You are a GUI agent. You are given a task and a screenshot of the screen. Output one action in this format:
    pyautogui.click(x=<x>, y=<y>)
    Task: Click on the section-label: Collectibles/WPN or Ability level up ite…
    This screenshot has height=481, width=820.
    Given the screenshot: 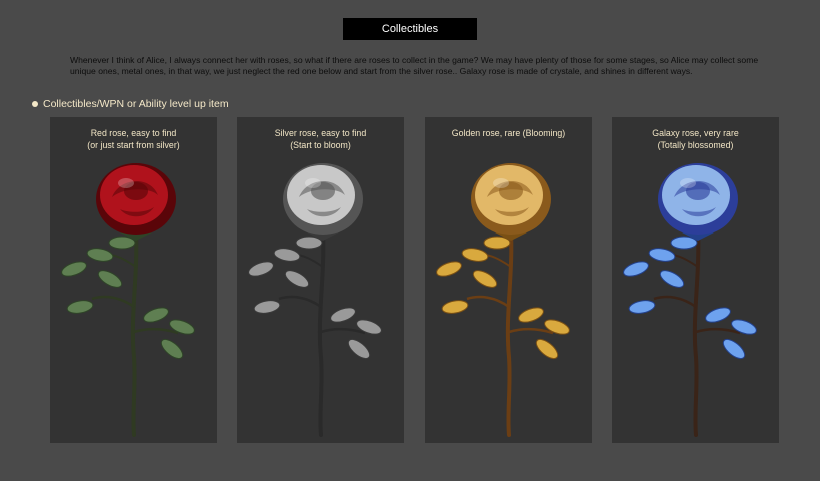 What is the action you would take?
    pyautogui.click(x=136, y=104)
    